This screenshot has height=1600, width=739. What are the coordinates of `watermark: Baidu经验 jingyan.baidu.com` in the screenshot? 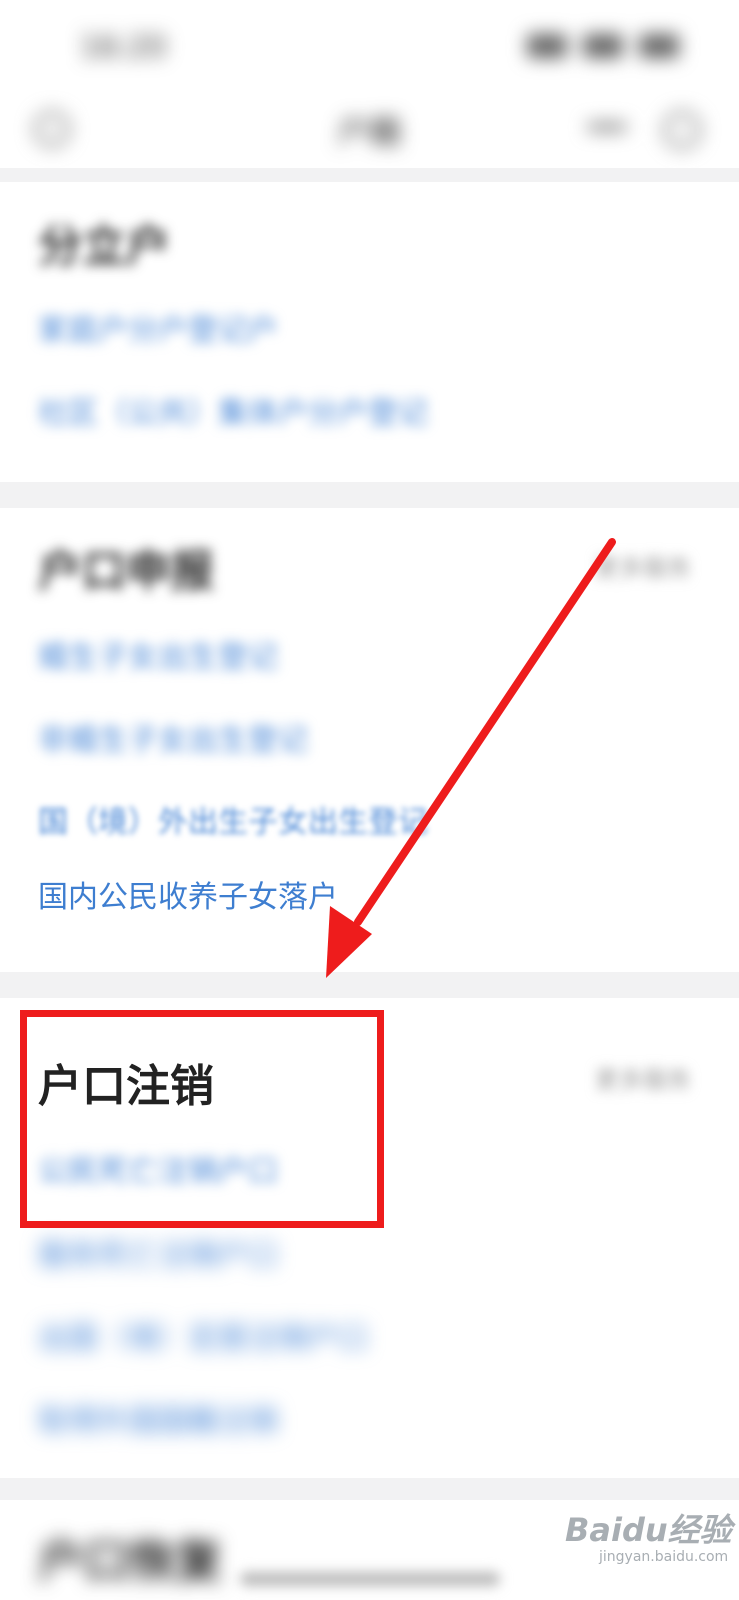 It's located at (648, 1535).